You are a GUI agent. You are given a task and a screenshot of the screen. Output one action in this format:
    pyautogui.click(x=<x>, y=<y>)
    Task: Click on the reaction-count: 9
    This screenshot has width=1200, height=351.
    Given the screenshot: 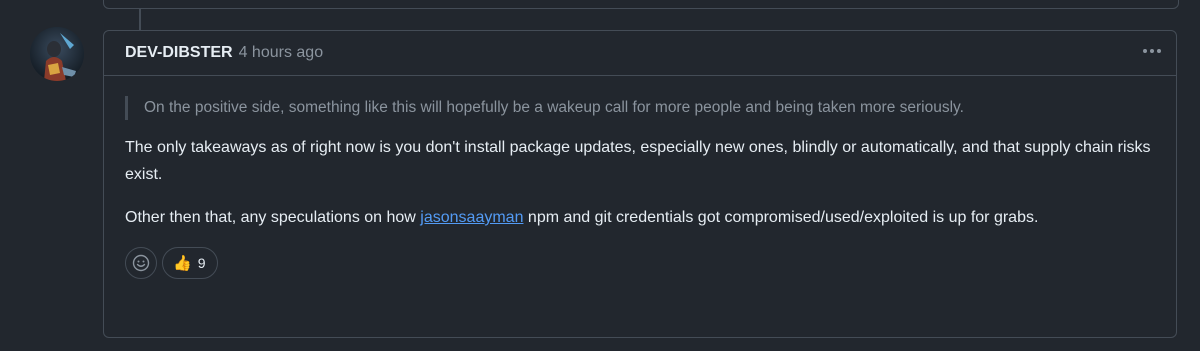 What is the action you would take?
    pyautogui.click(x=201, y=263)
    